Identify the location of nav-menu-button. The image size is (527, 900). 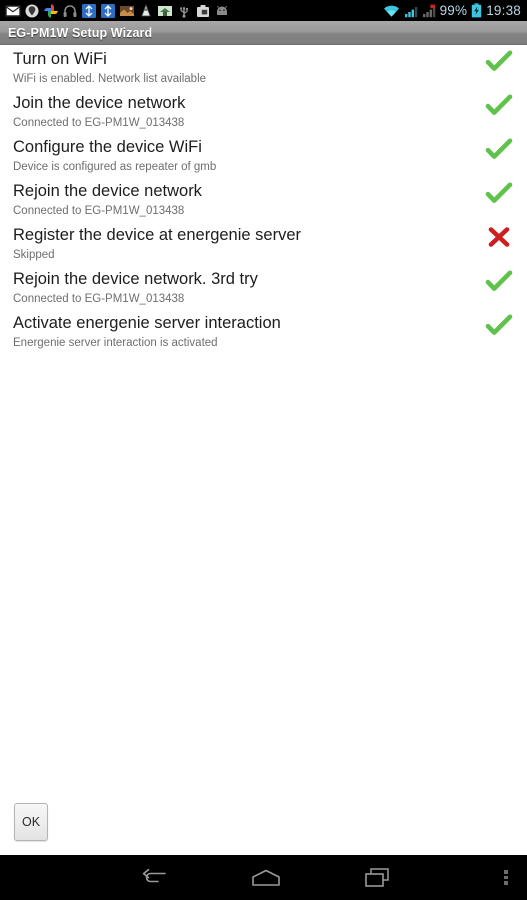
(506, 877).